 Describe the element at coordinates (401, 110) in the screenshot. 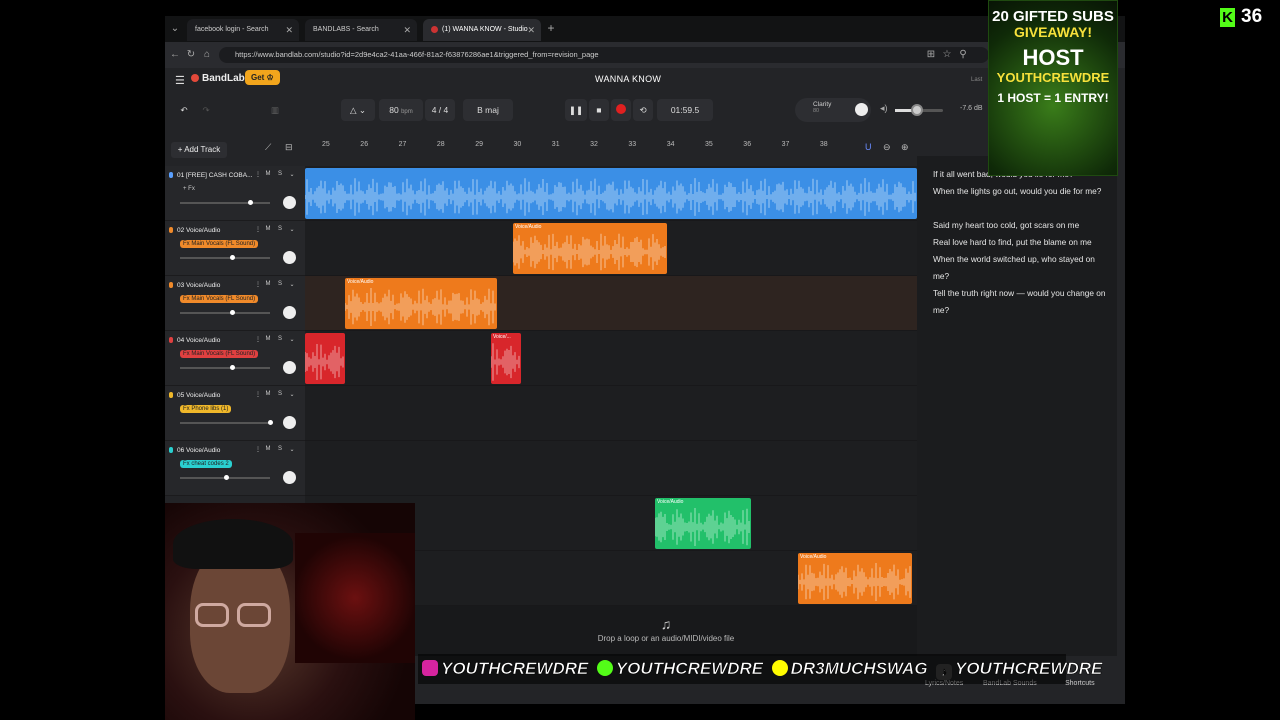

I see `bpm-field: 80 bpm` at that location.